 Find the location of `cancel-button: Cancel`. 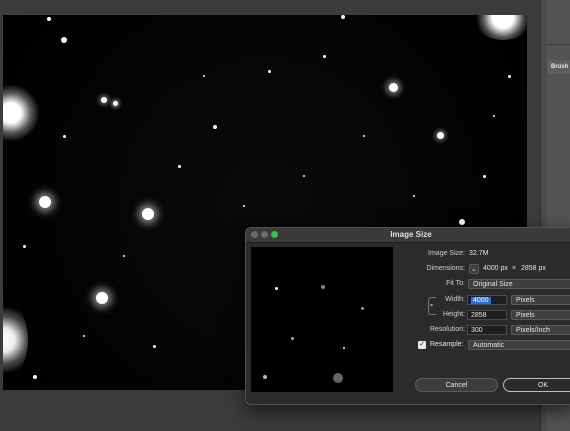

cancel-button: Cancel is located at coordinates (456, 385).